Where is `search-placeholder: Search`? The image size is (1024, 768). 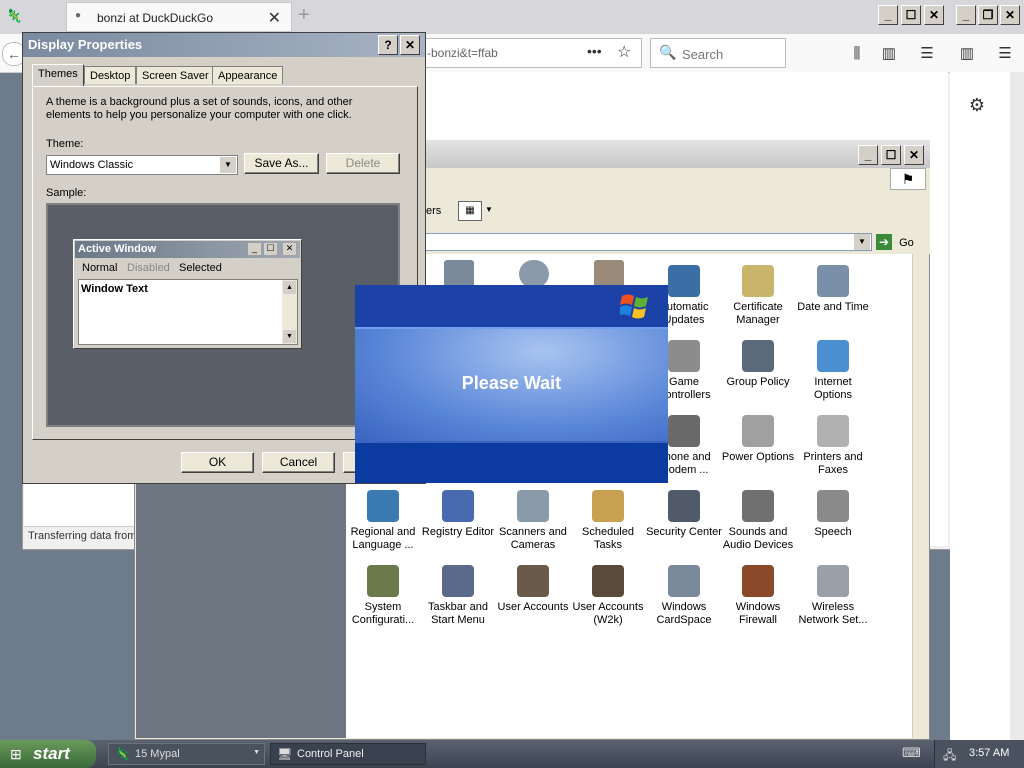
search-placeholder: Search is located at coordinates (703, 54).